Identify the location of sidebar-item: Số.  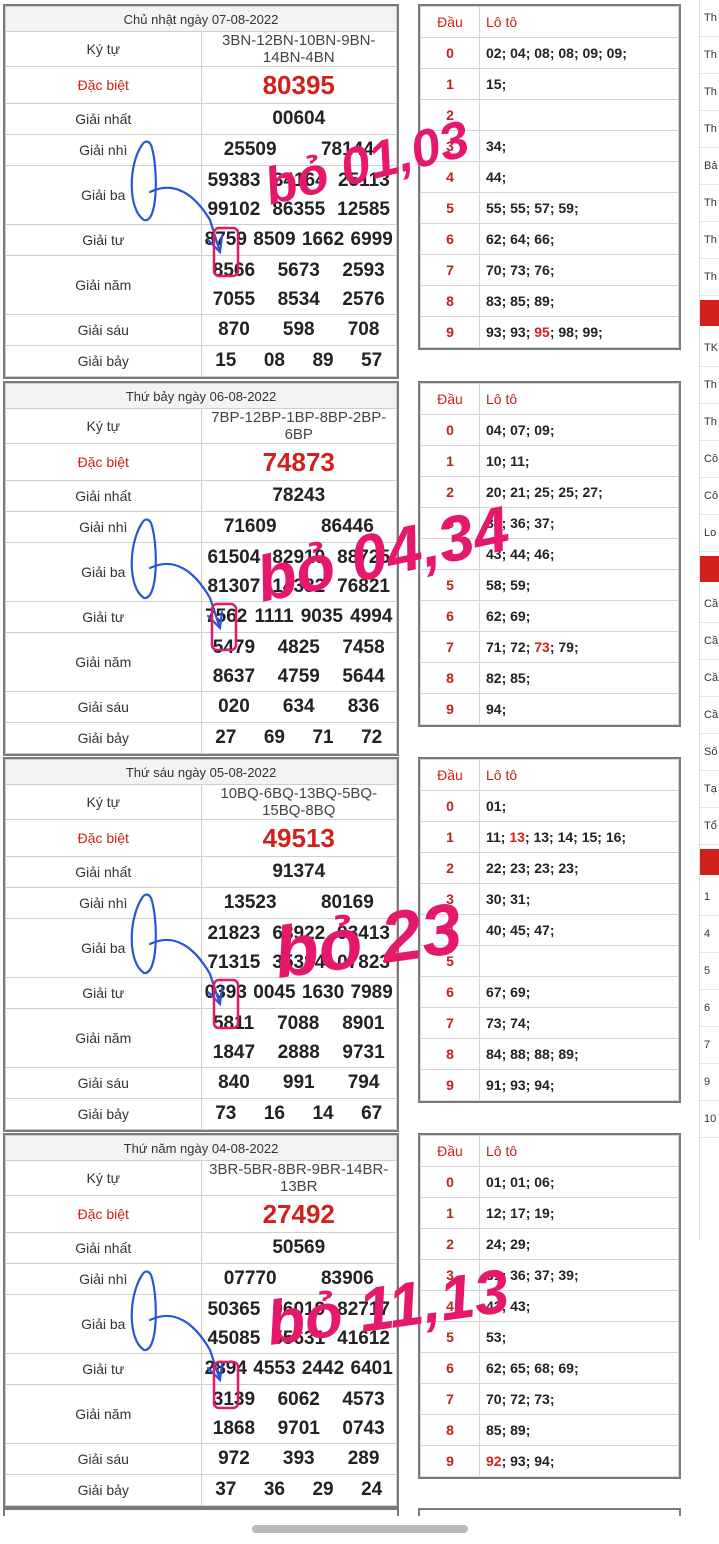
(709, 752).